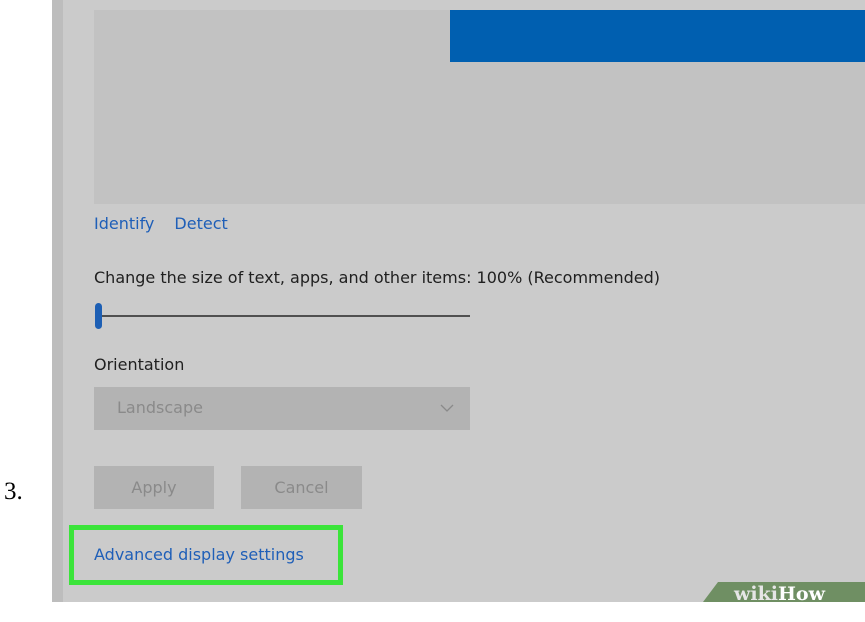  Describe the element at coordinates (57, 301) in the screenshot. I see `window-edge` at that location.